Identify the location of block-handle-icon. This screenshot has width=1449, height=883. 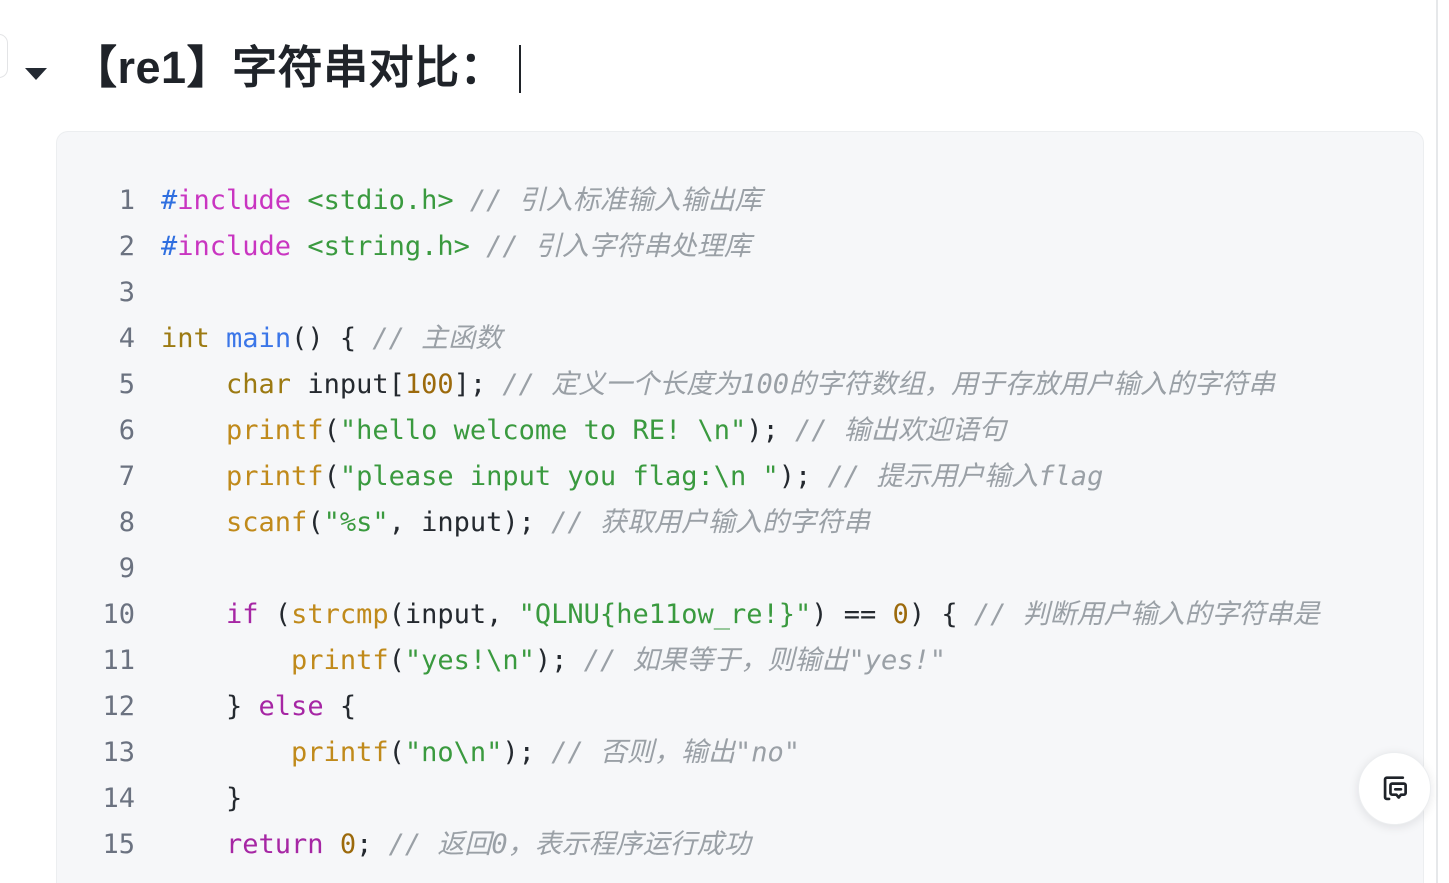
(4, 56).